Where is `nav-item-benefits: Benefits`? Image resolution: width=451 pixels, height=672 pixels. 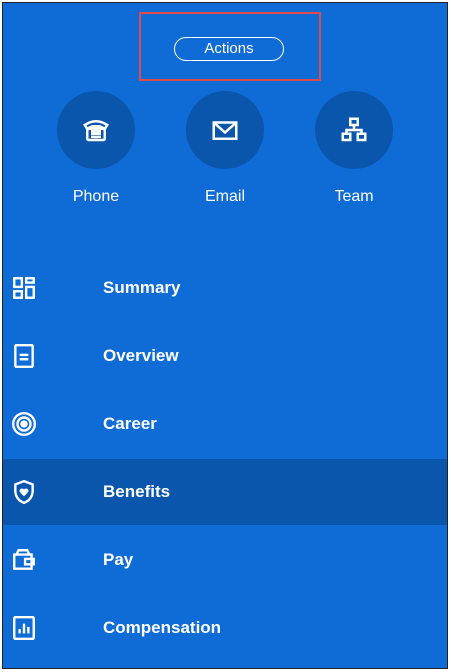
nav-item-benefits: Benefits is located at coordinates (225, 492).